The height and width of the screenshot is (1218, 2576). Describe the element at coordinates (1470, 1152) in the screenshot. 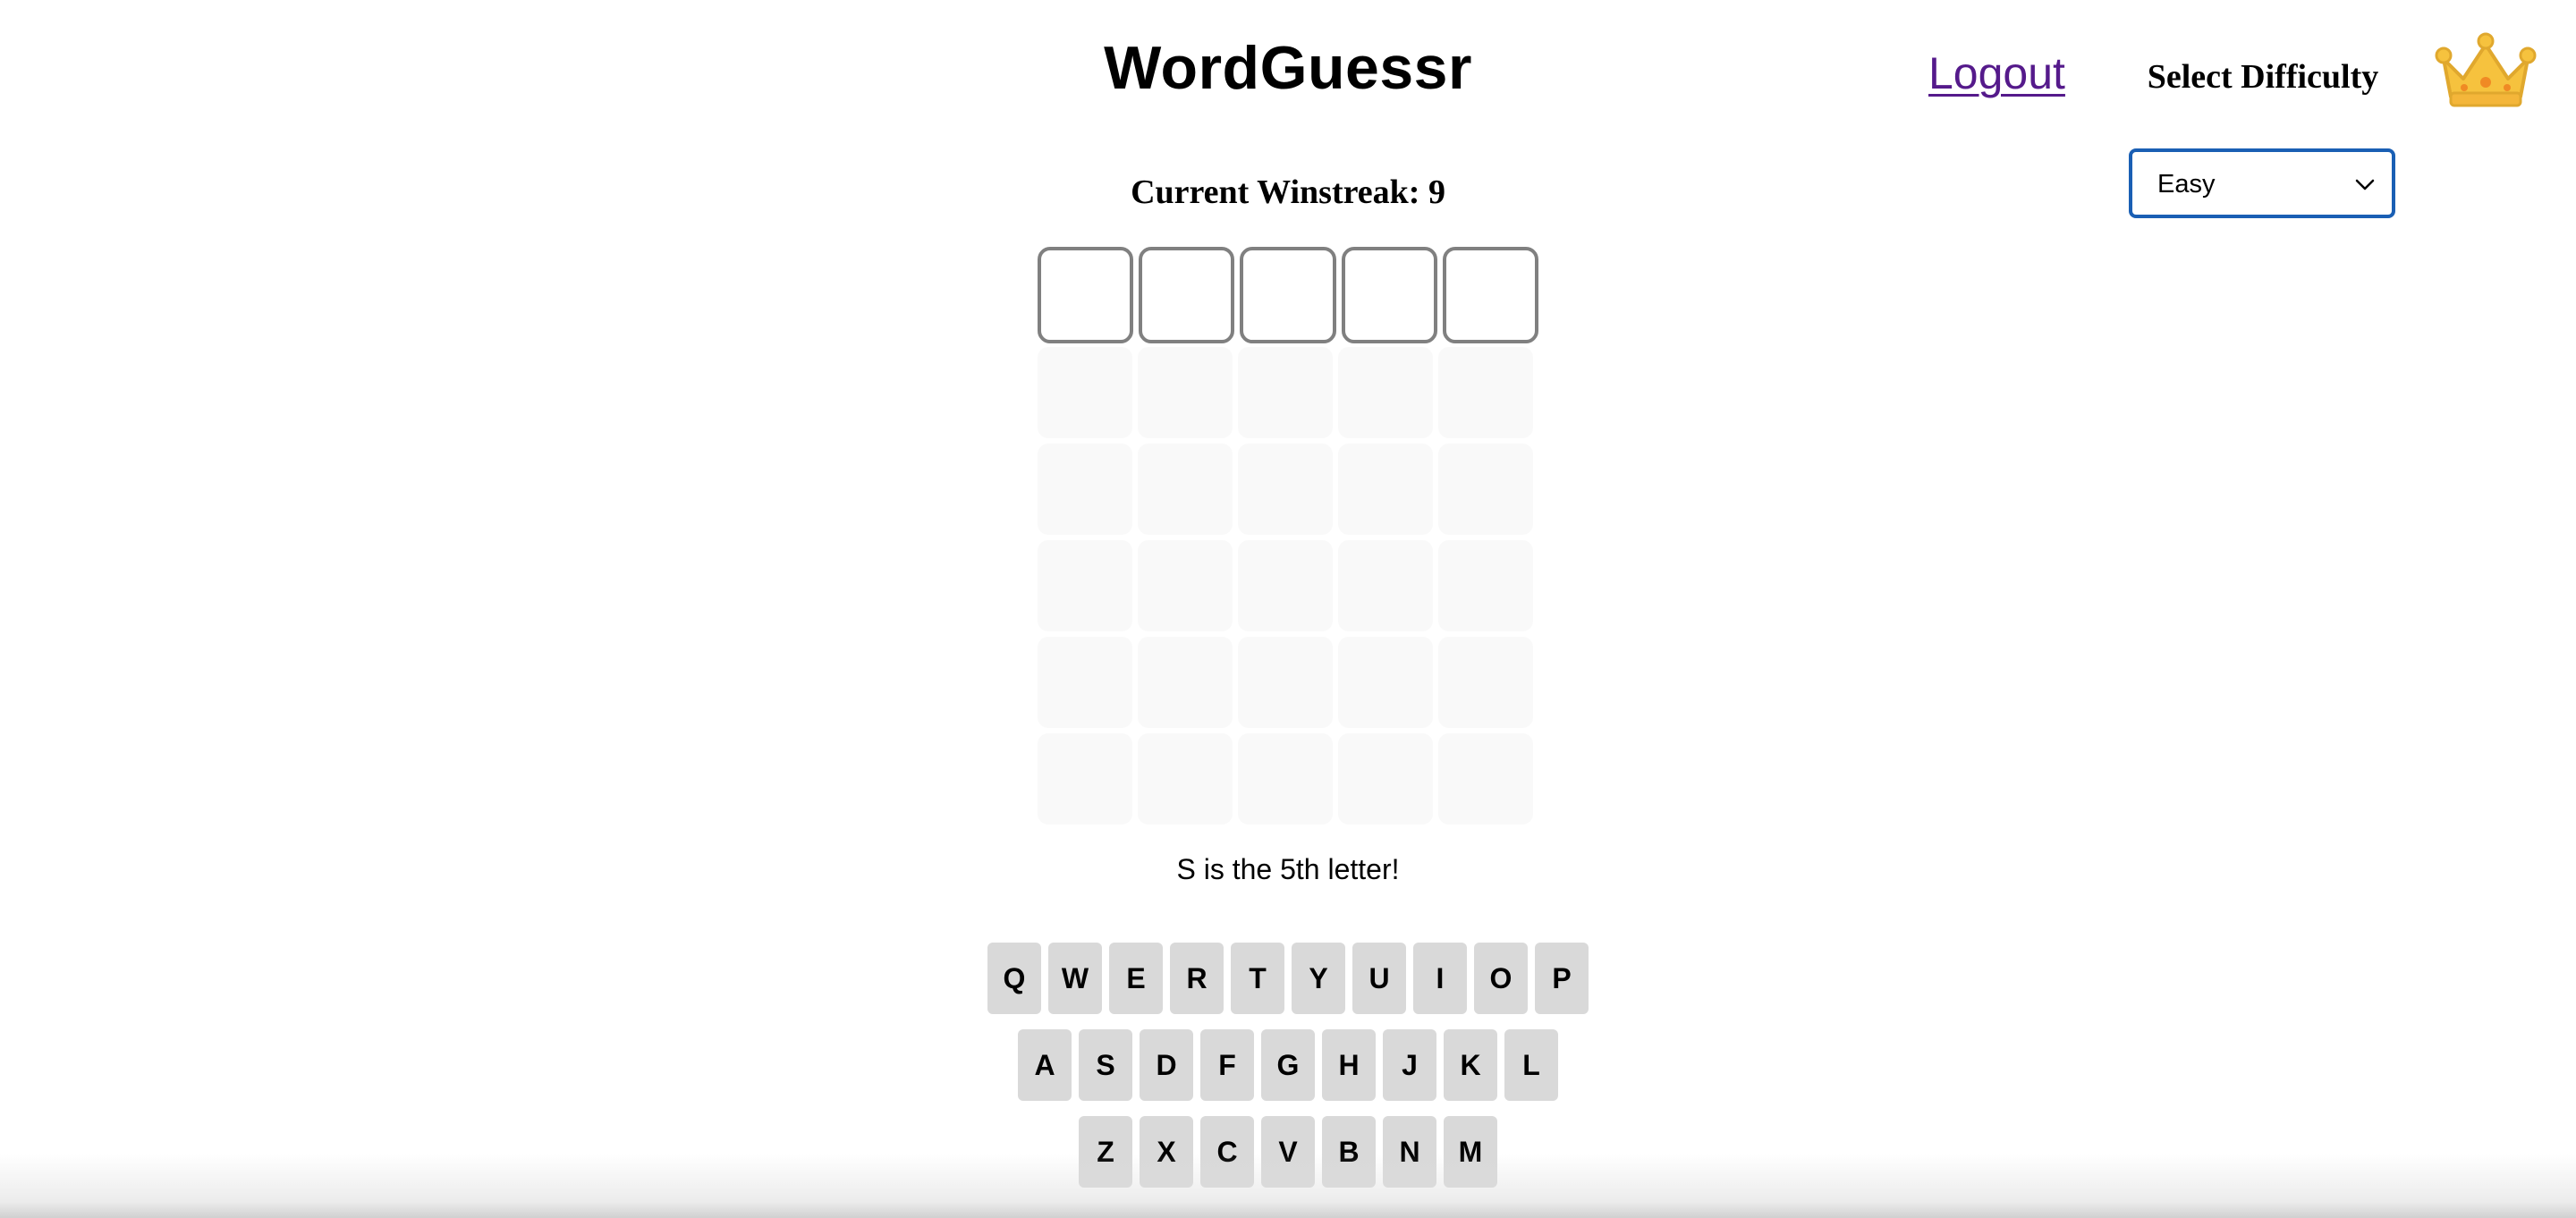

I see `key-m: M` at that location.